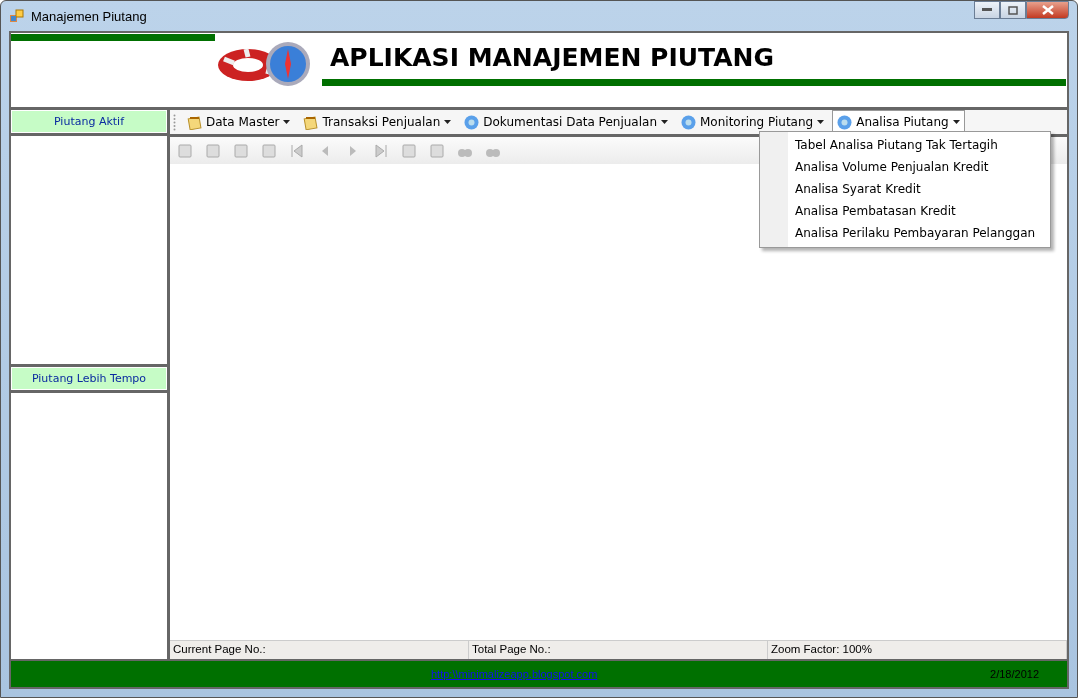  What do you see at coordinates (381, 150) in the screenshot?
I see `last-icon` at bounding box center [381, 150].